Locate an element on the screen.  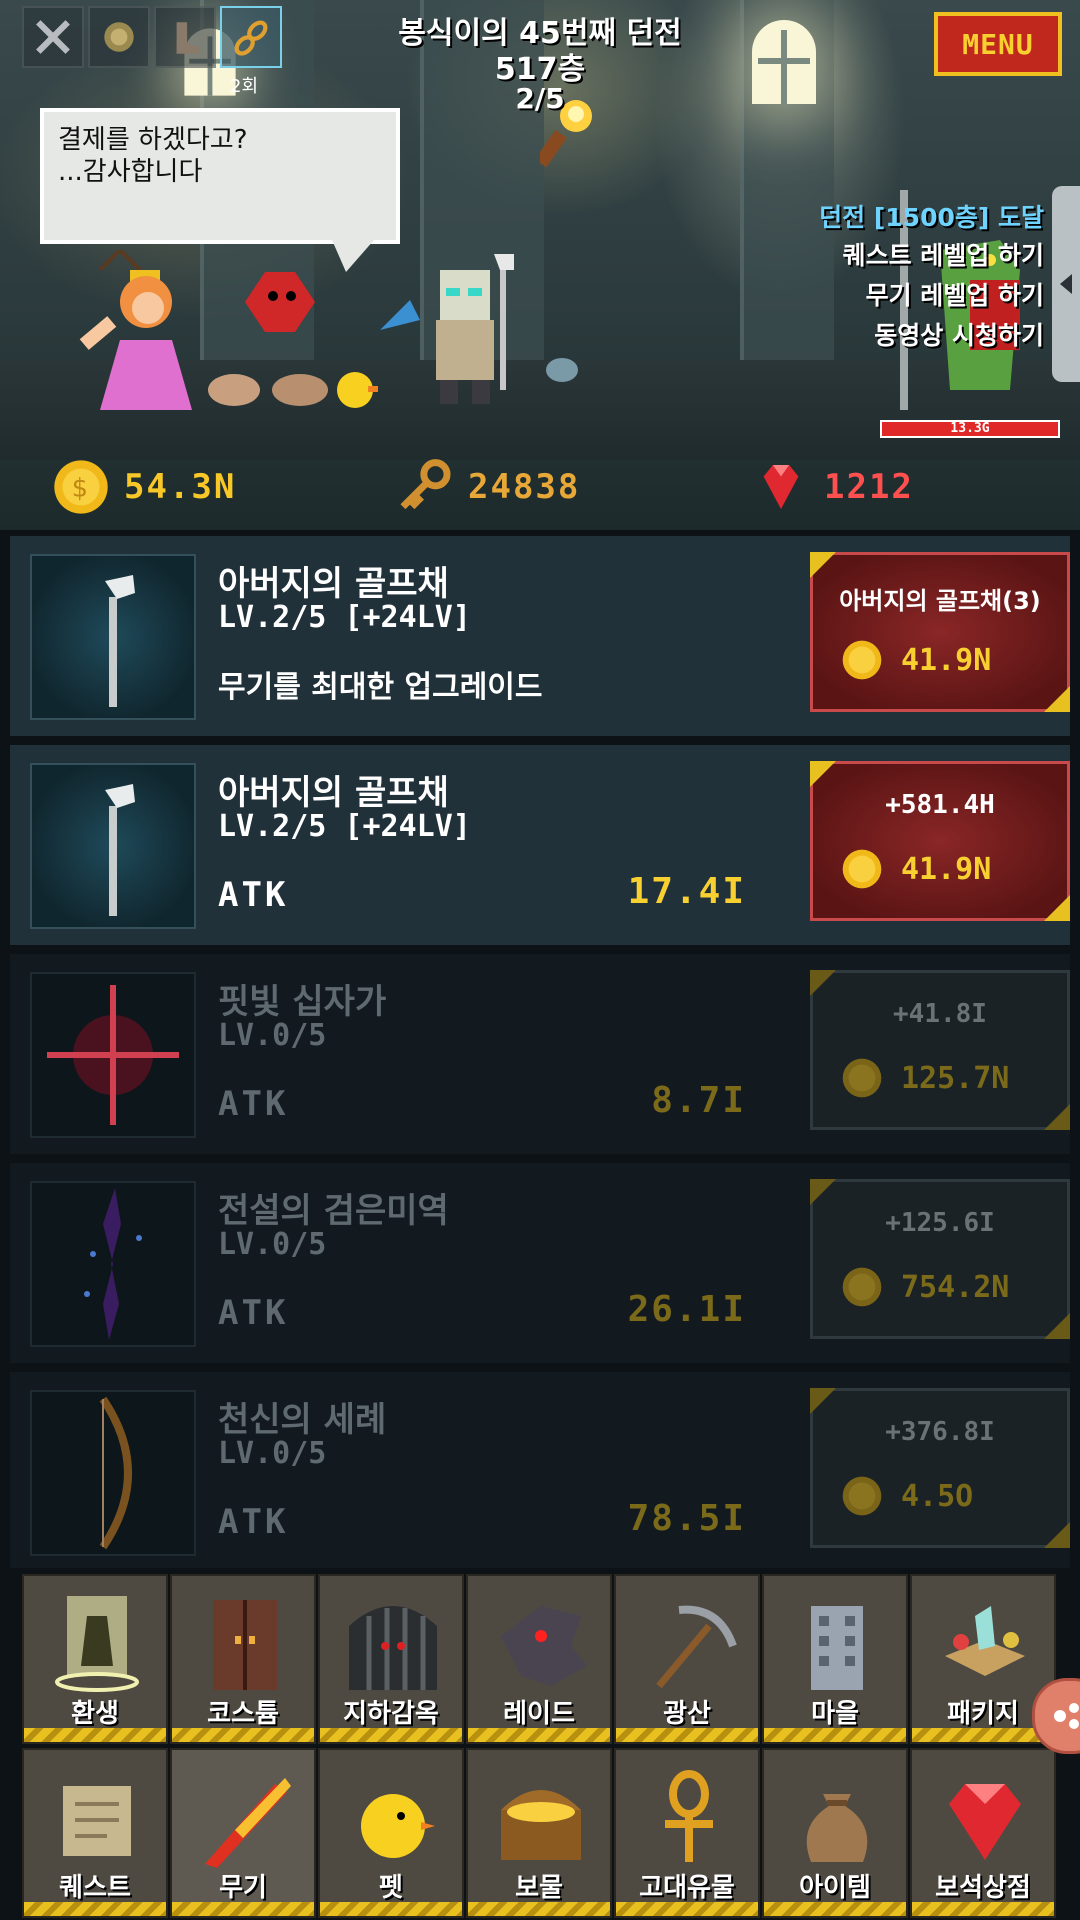
key-counter: 24838 is located at coordinates (488, 487).